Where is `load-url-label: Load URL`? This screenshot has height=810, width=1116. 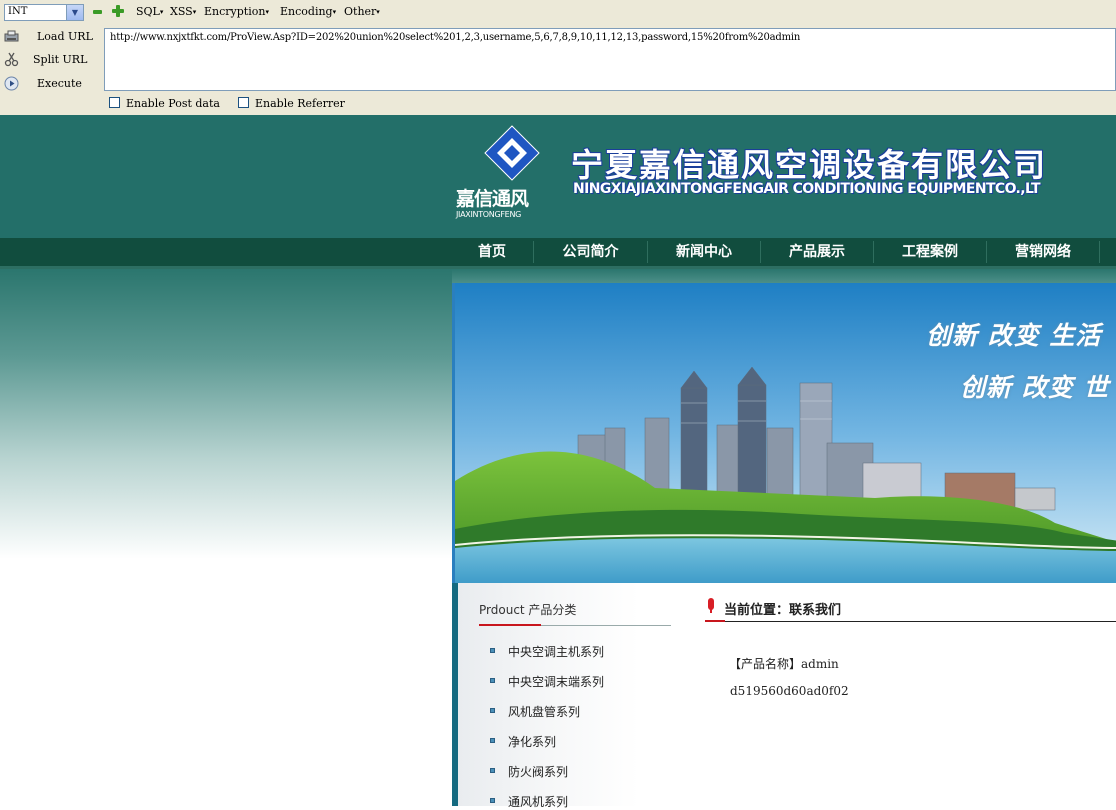
load-url-label: Load URL is located at coordinates (65, 36).